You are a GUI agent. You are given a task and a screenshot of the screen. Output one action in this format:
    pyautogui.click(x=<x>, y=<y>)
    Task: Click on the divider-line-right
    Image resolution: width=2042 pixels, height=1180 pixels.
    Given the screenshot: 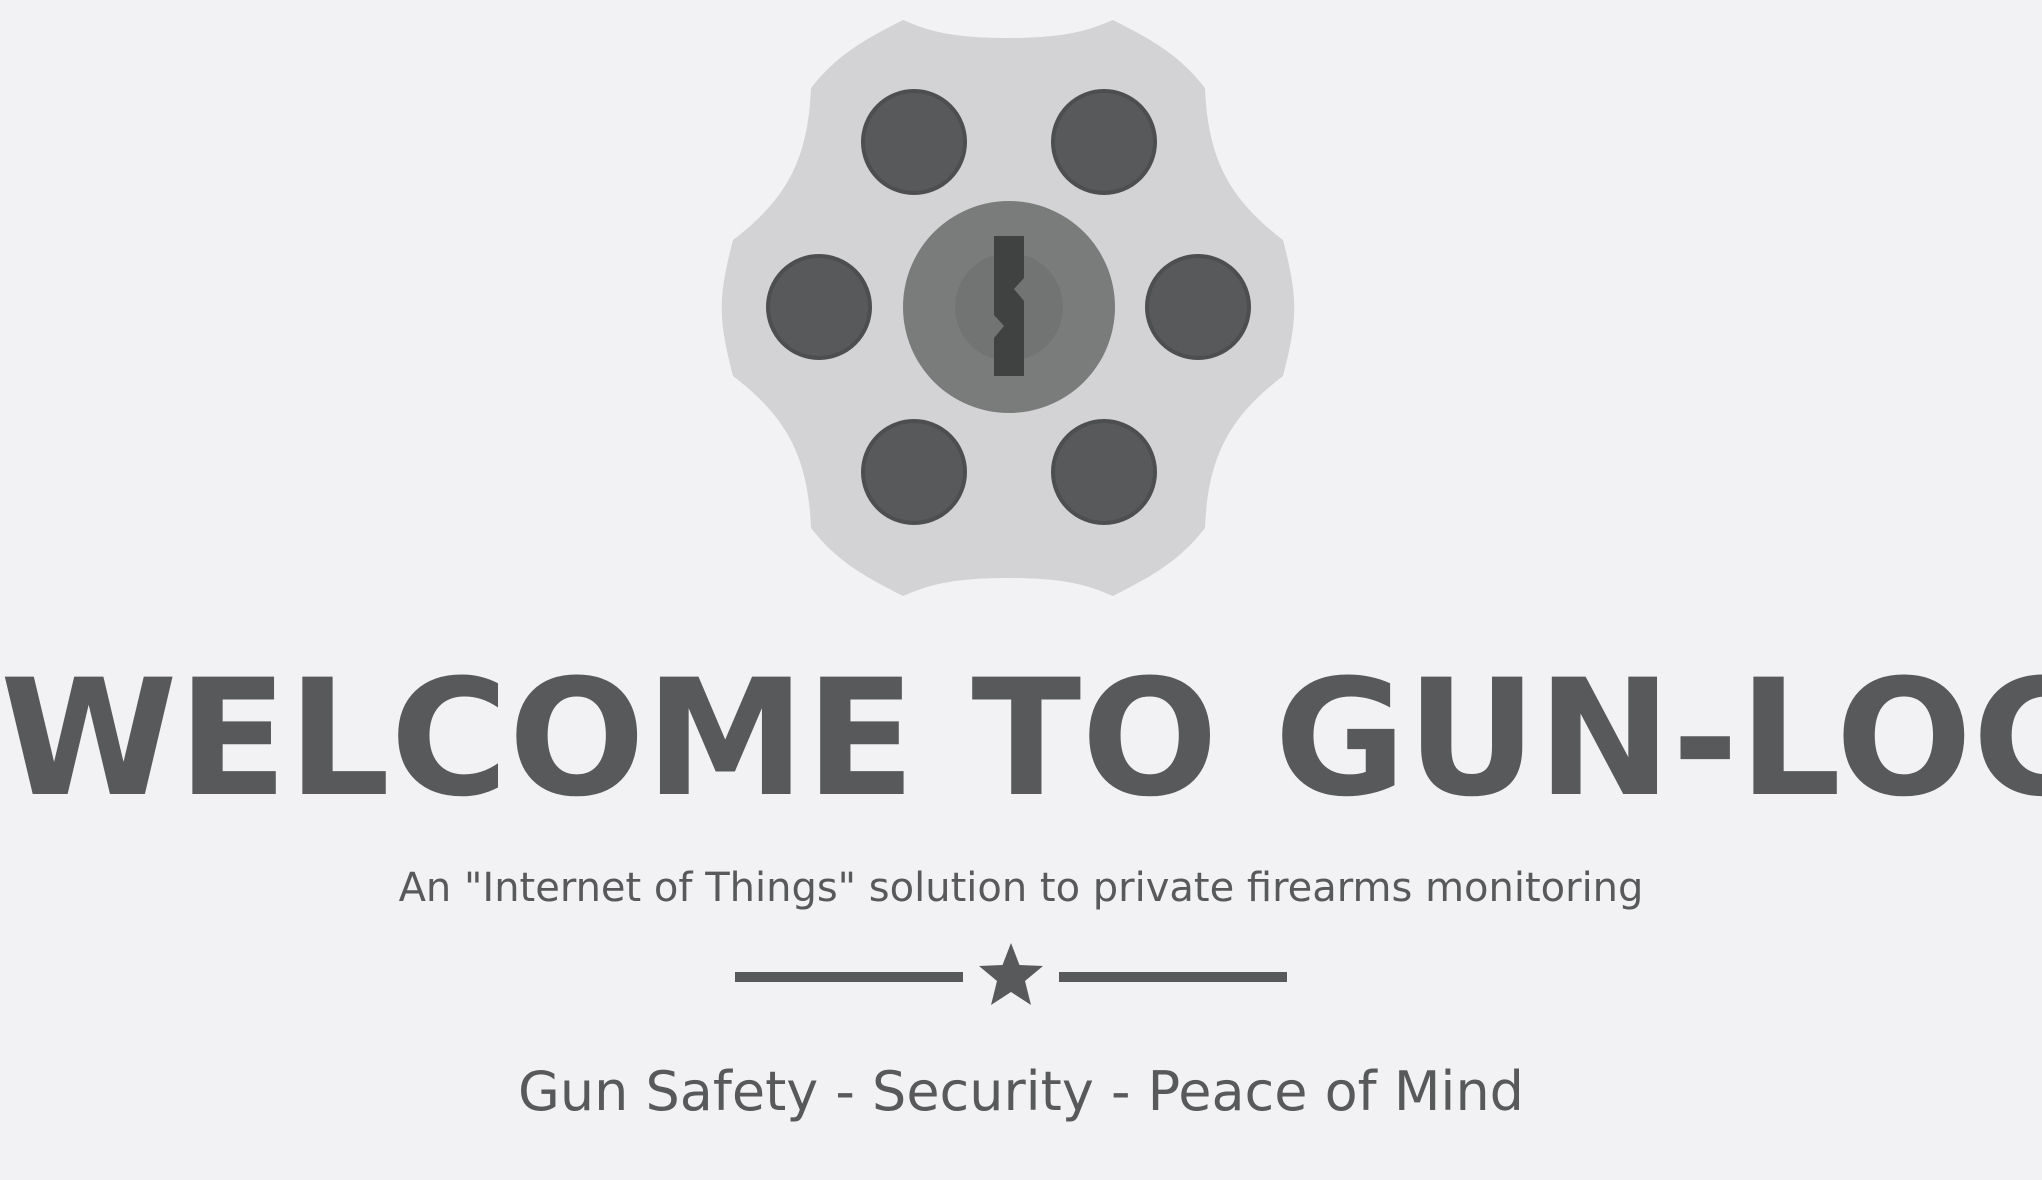 What is the action you would take?
    pyautogui.click(x=1173, y=977)
    